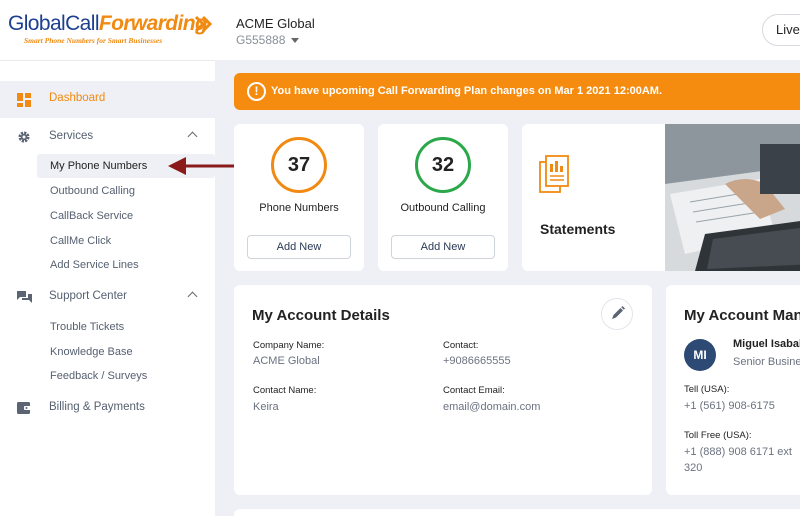 The height and width of the screenshot is (516, 800). I want to click on pencil-icon, so click(618, 312).